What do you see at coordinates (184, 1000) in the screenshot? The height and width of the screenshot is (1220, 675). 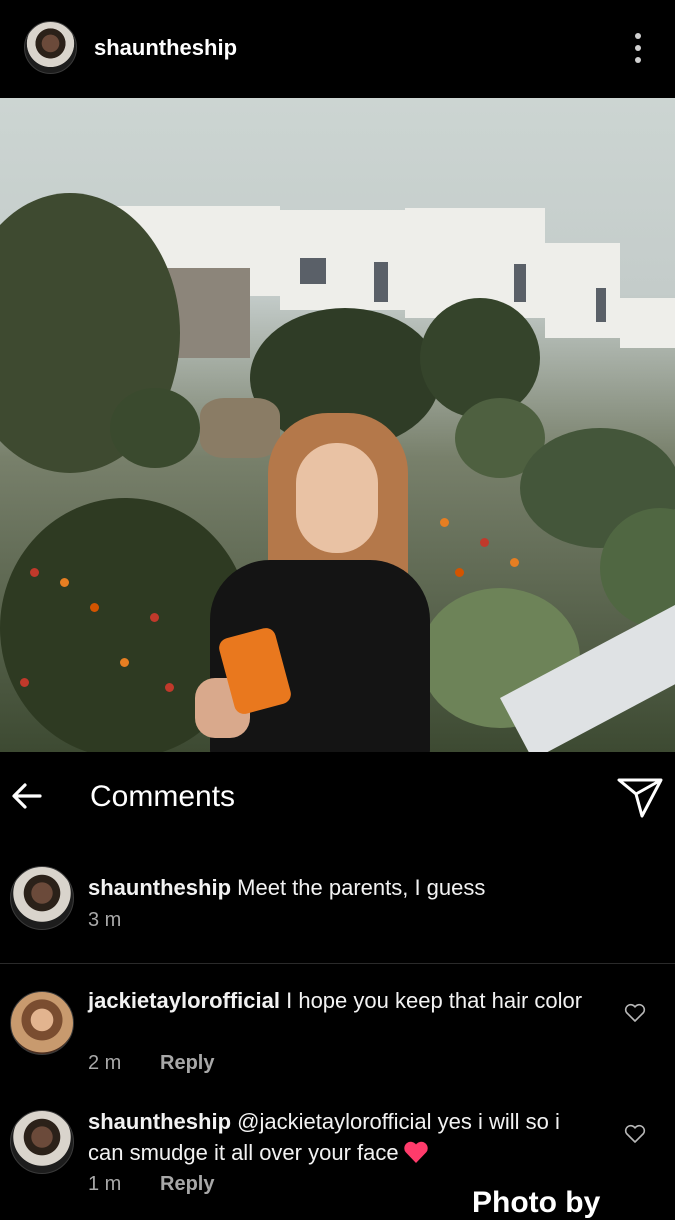 I see `comment-username: jackietaylorofficial` at bounding box center [184, 1000].